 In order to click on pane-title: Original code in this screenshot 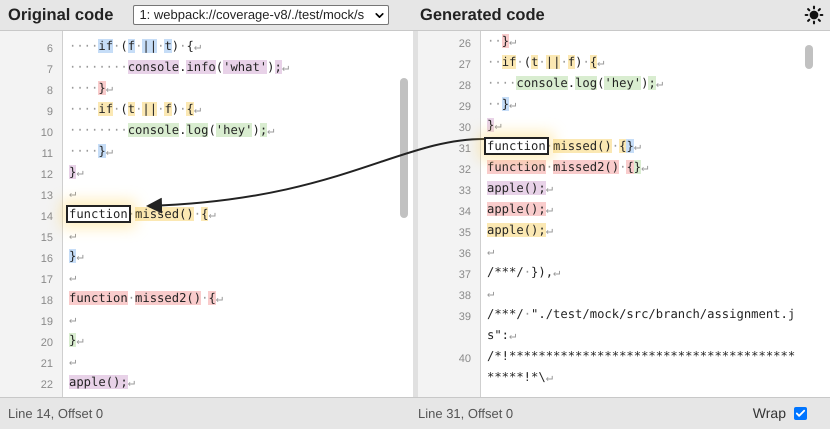, I will do `click(61, 15)`.